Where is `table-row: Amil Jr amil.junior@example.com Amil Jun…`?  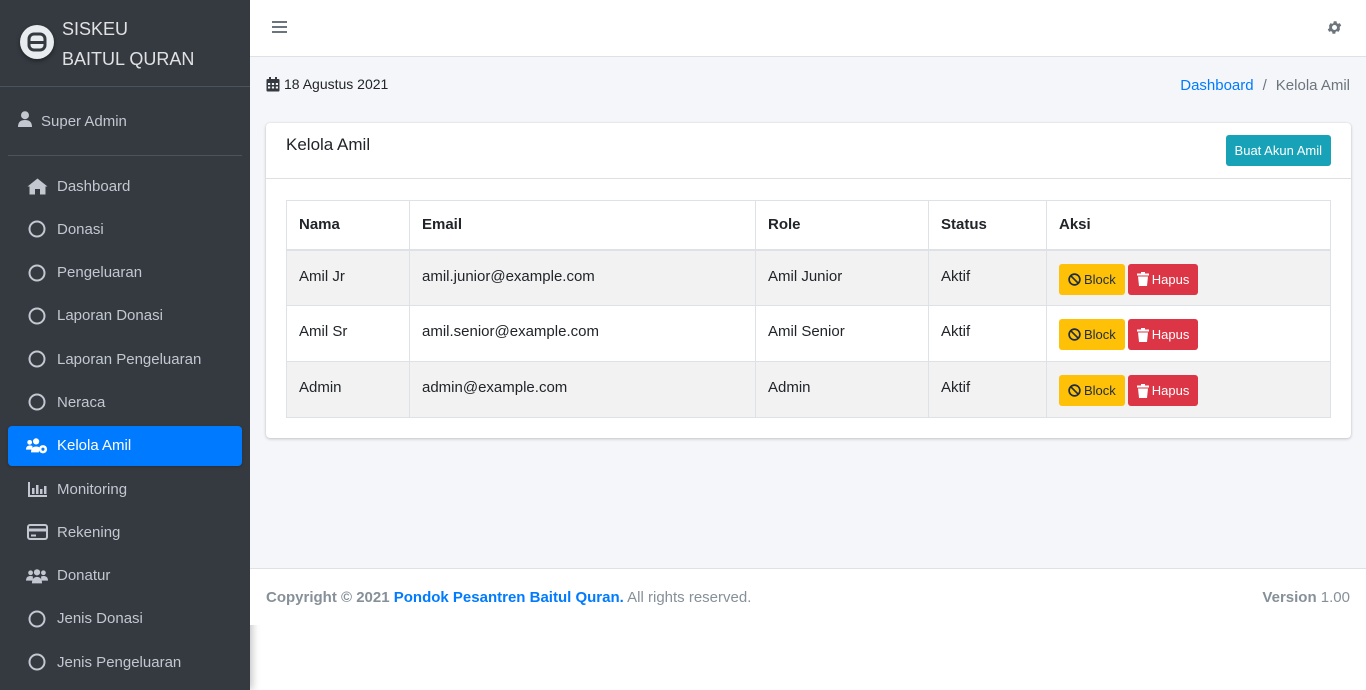
table-row: Amil Jr amil.junior@example.com Amil Jun… is located at coordinates (808, 277).